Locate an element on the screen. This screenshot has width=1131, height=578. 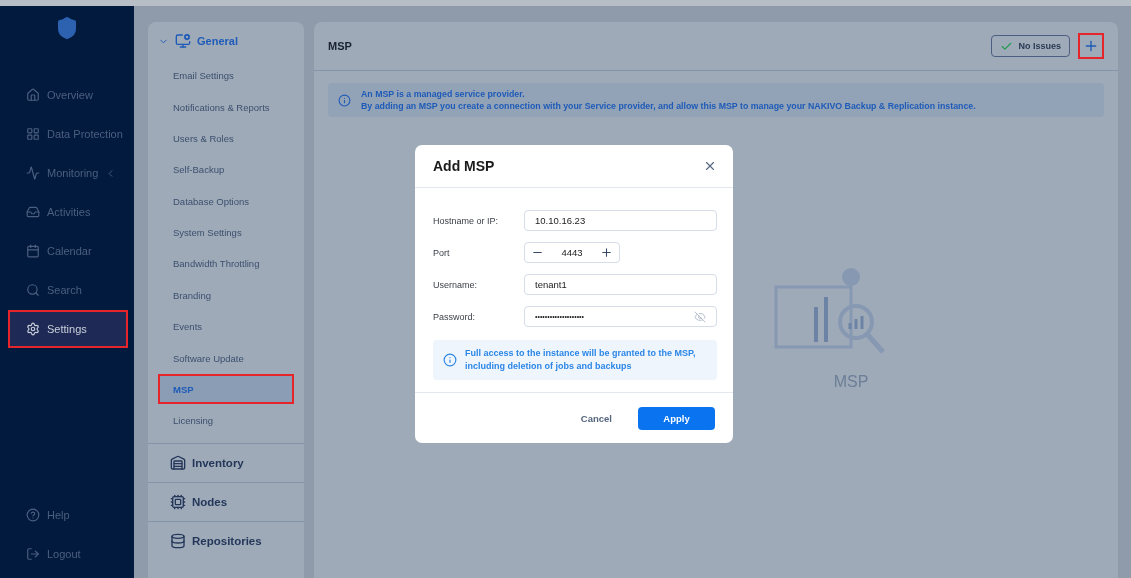
monitor-gear-icon is located at coordinates (183, 41).